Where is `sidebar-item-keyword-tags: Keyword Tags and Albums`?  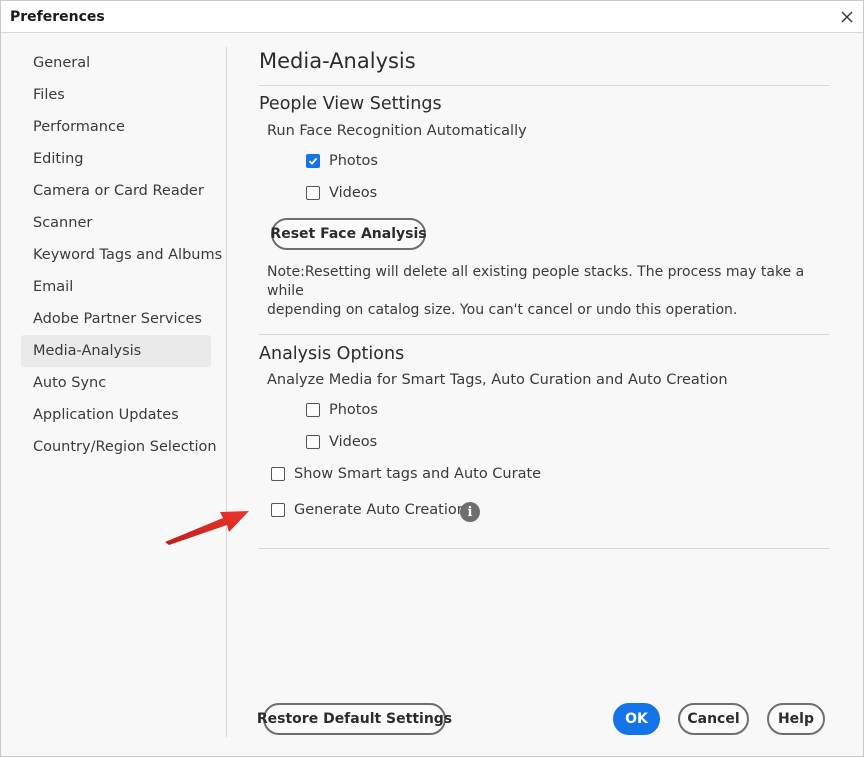 sidebar-item-keyword-tags: Keyword Tags and Albums is located at coordinates (121, 255).